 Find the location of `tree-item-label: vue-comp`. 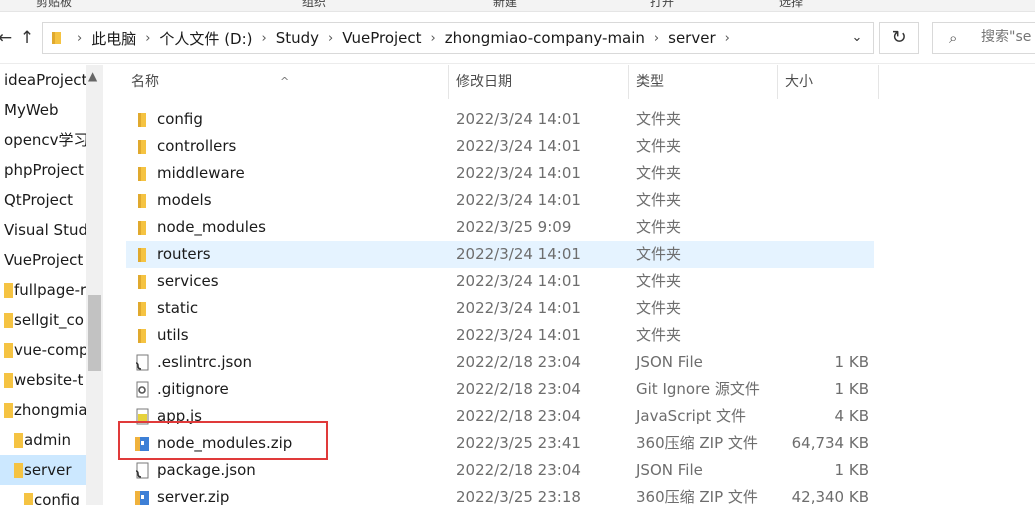

tree-item-label: vue-comp is located at coordinates (50, 350).